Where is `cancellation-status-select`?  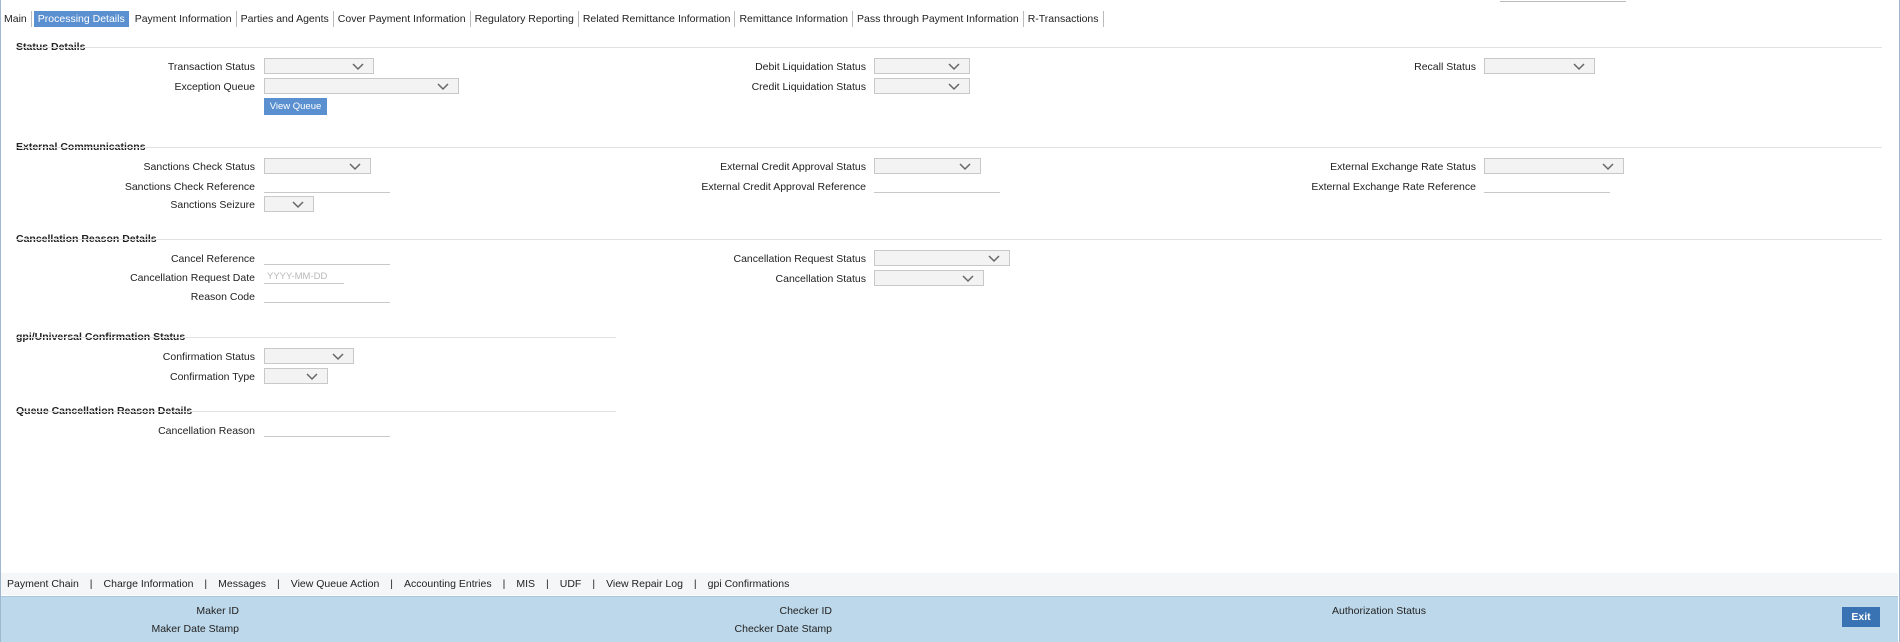 cancellation-status-select is located at coordinates (929, 278).